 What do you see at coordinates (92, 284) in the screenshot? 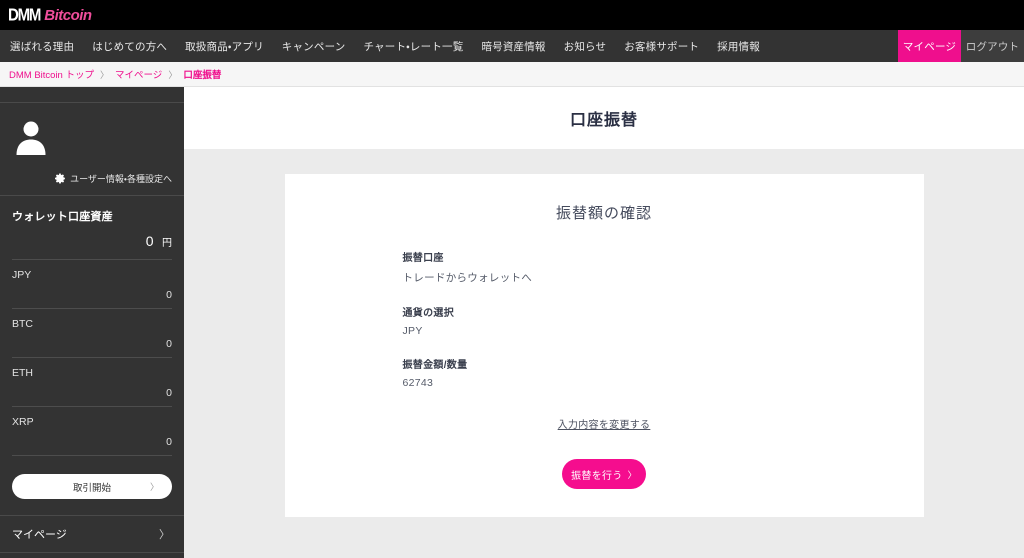
I see `asset-row-jpy: JPY 0` at bounding box center [92, 284].